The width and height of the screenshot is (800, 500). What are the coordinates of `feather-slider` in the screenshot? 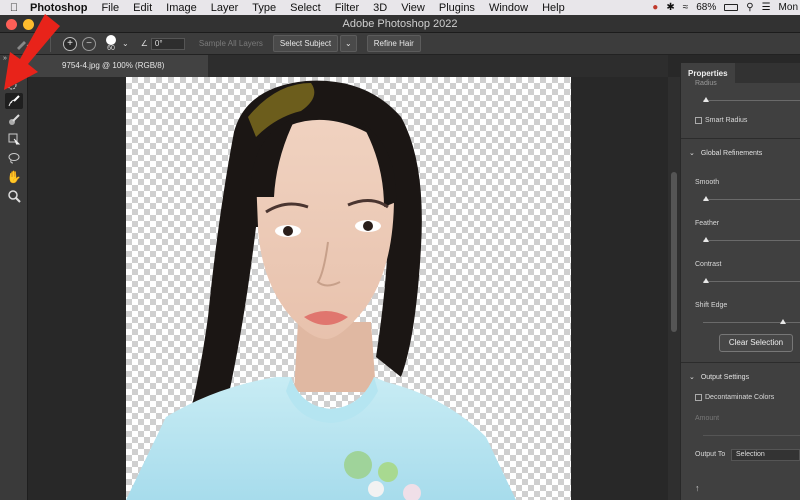 It's located at (751, 239).